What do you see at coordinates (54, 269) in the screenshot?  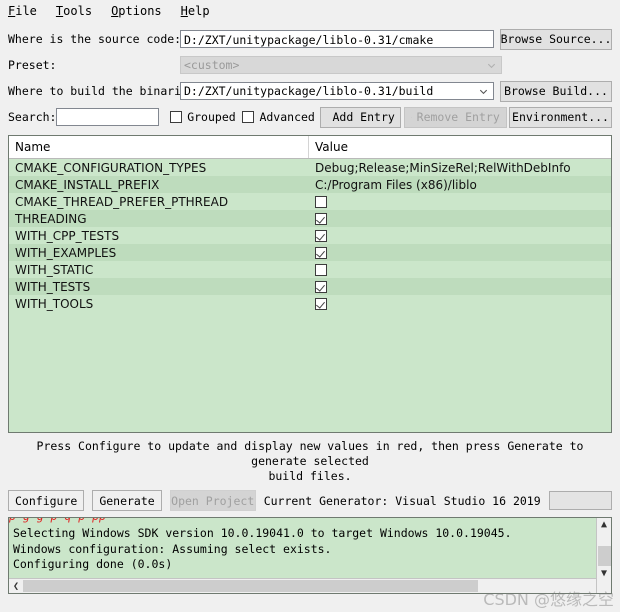 I see `cache-variable-name: WITH_STATIC` at bounding box center [54, 269].